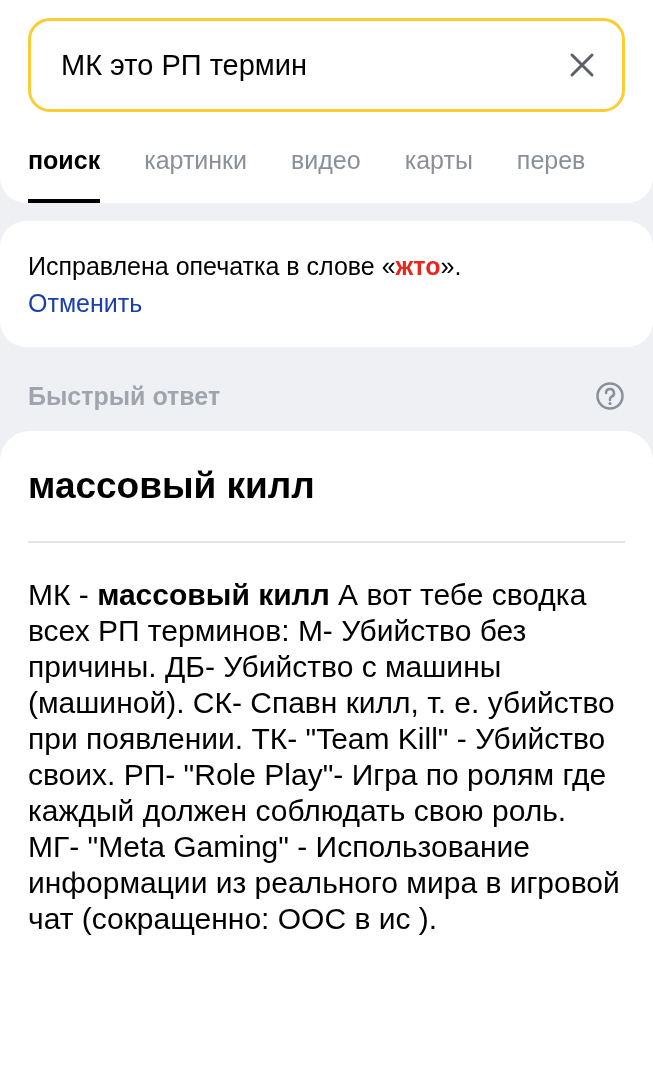  I want to click on tab: перев, so click(551, 170).